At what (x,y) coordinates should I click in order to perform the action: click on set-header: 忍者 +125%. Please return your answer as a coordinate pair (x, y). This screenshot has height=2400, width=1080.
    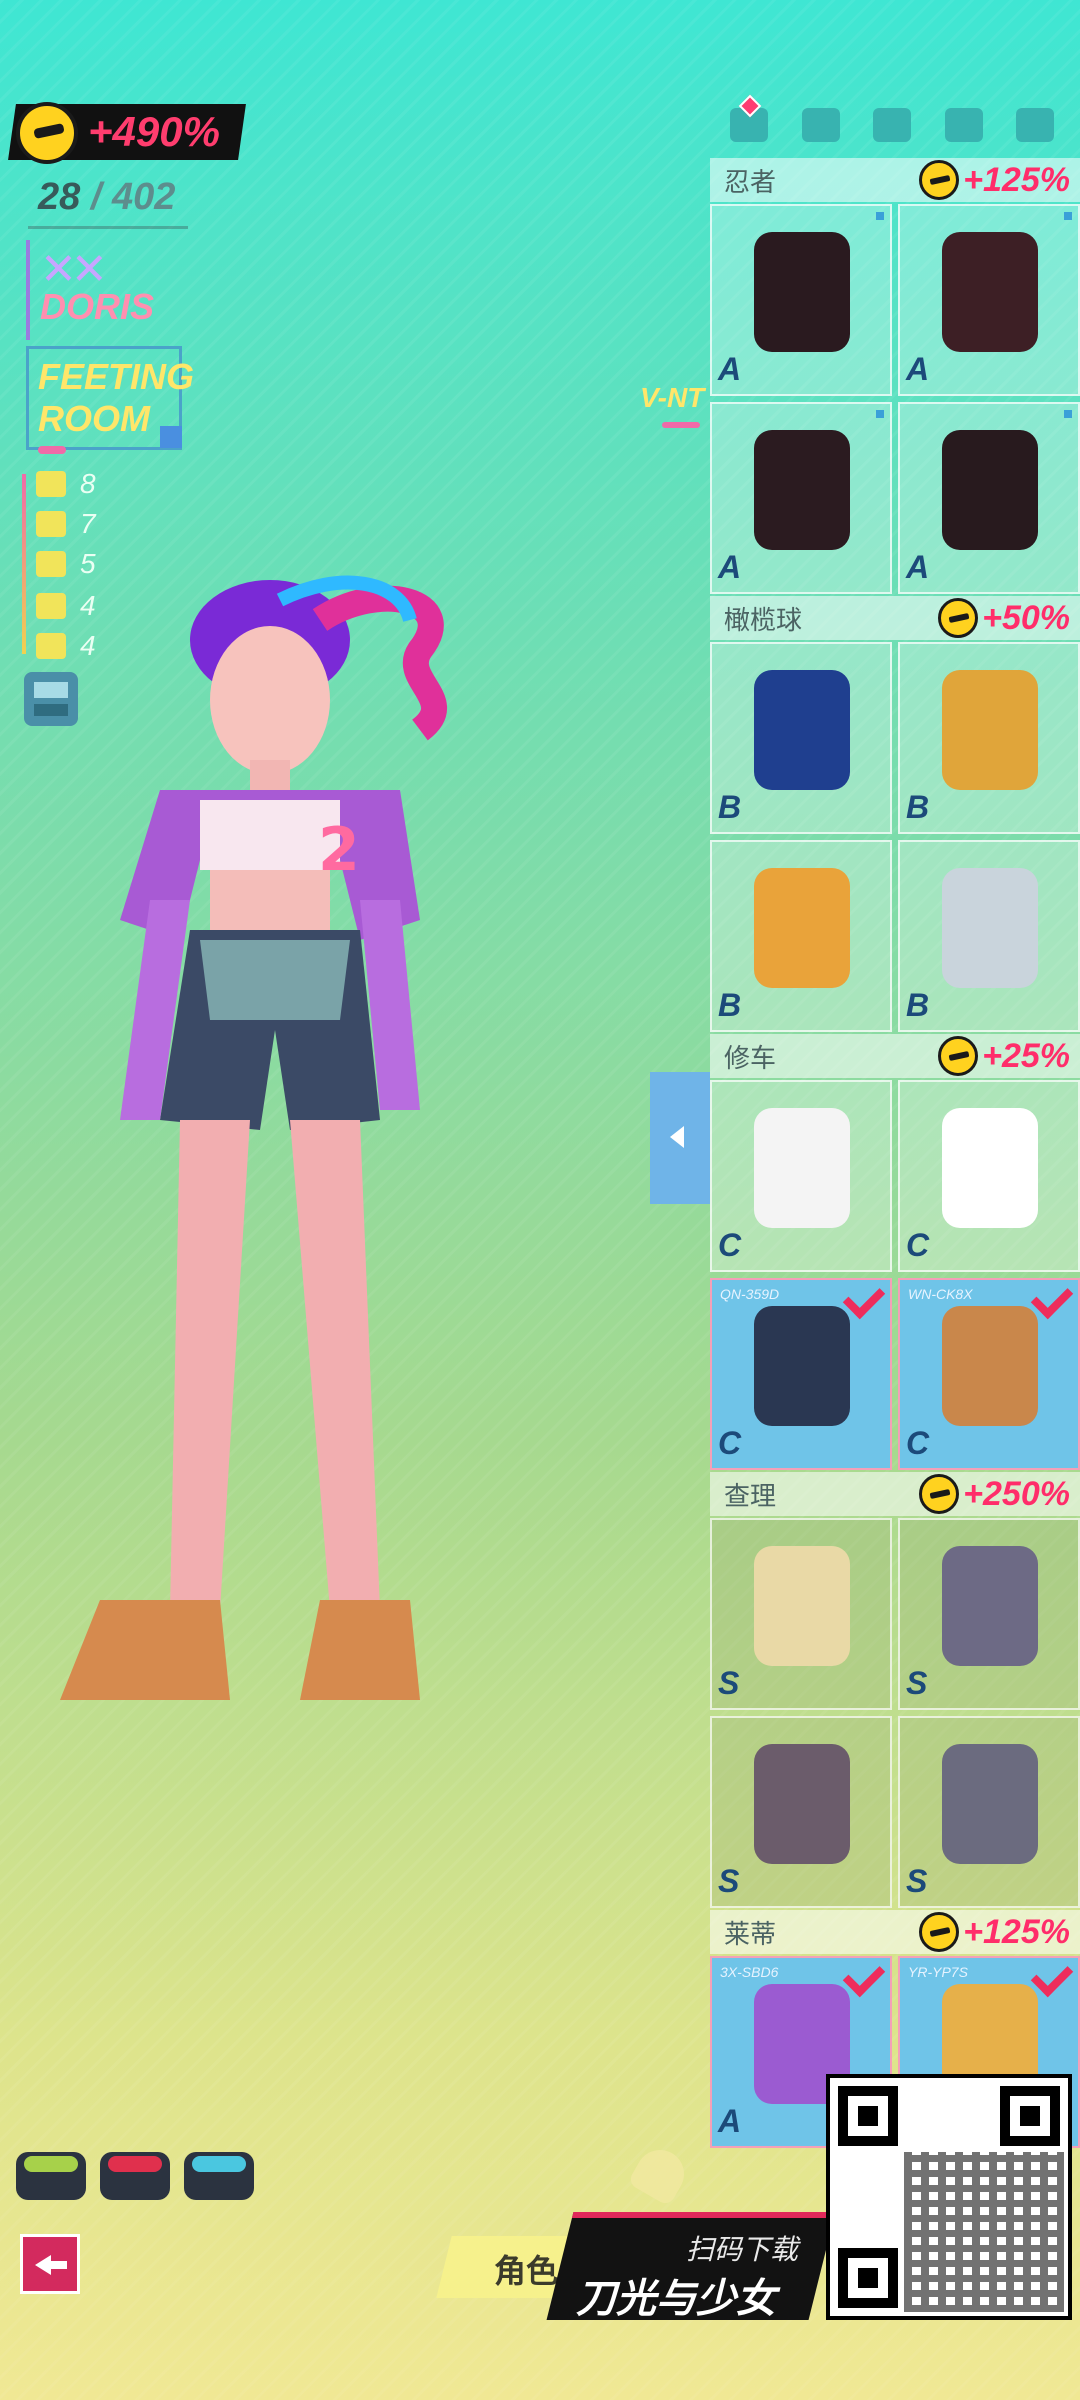
    Looking at the image, I should click on (895, 180).